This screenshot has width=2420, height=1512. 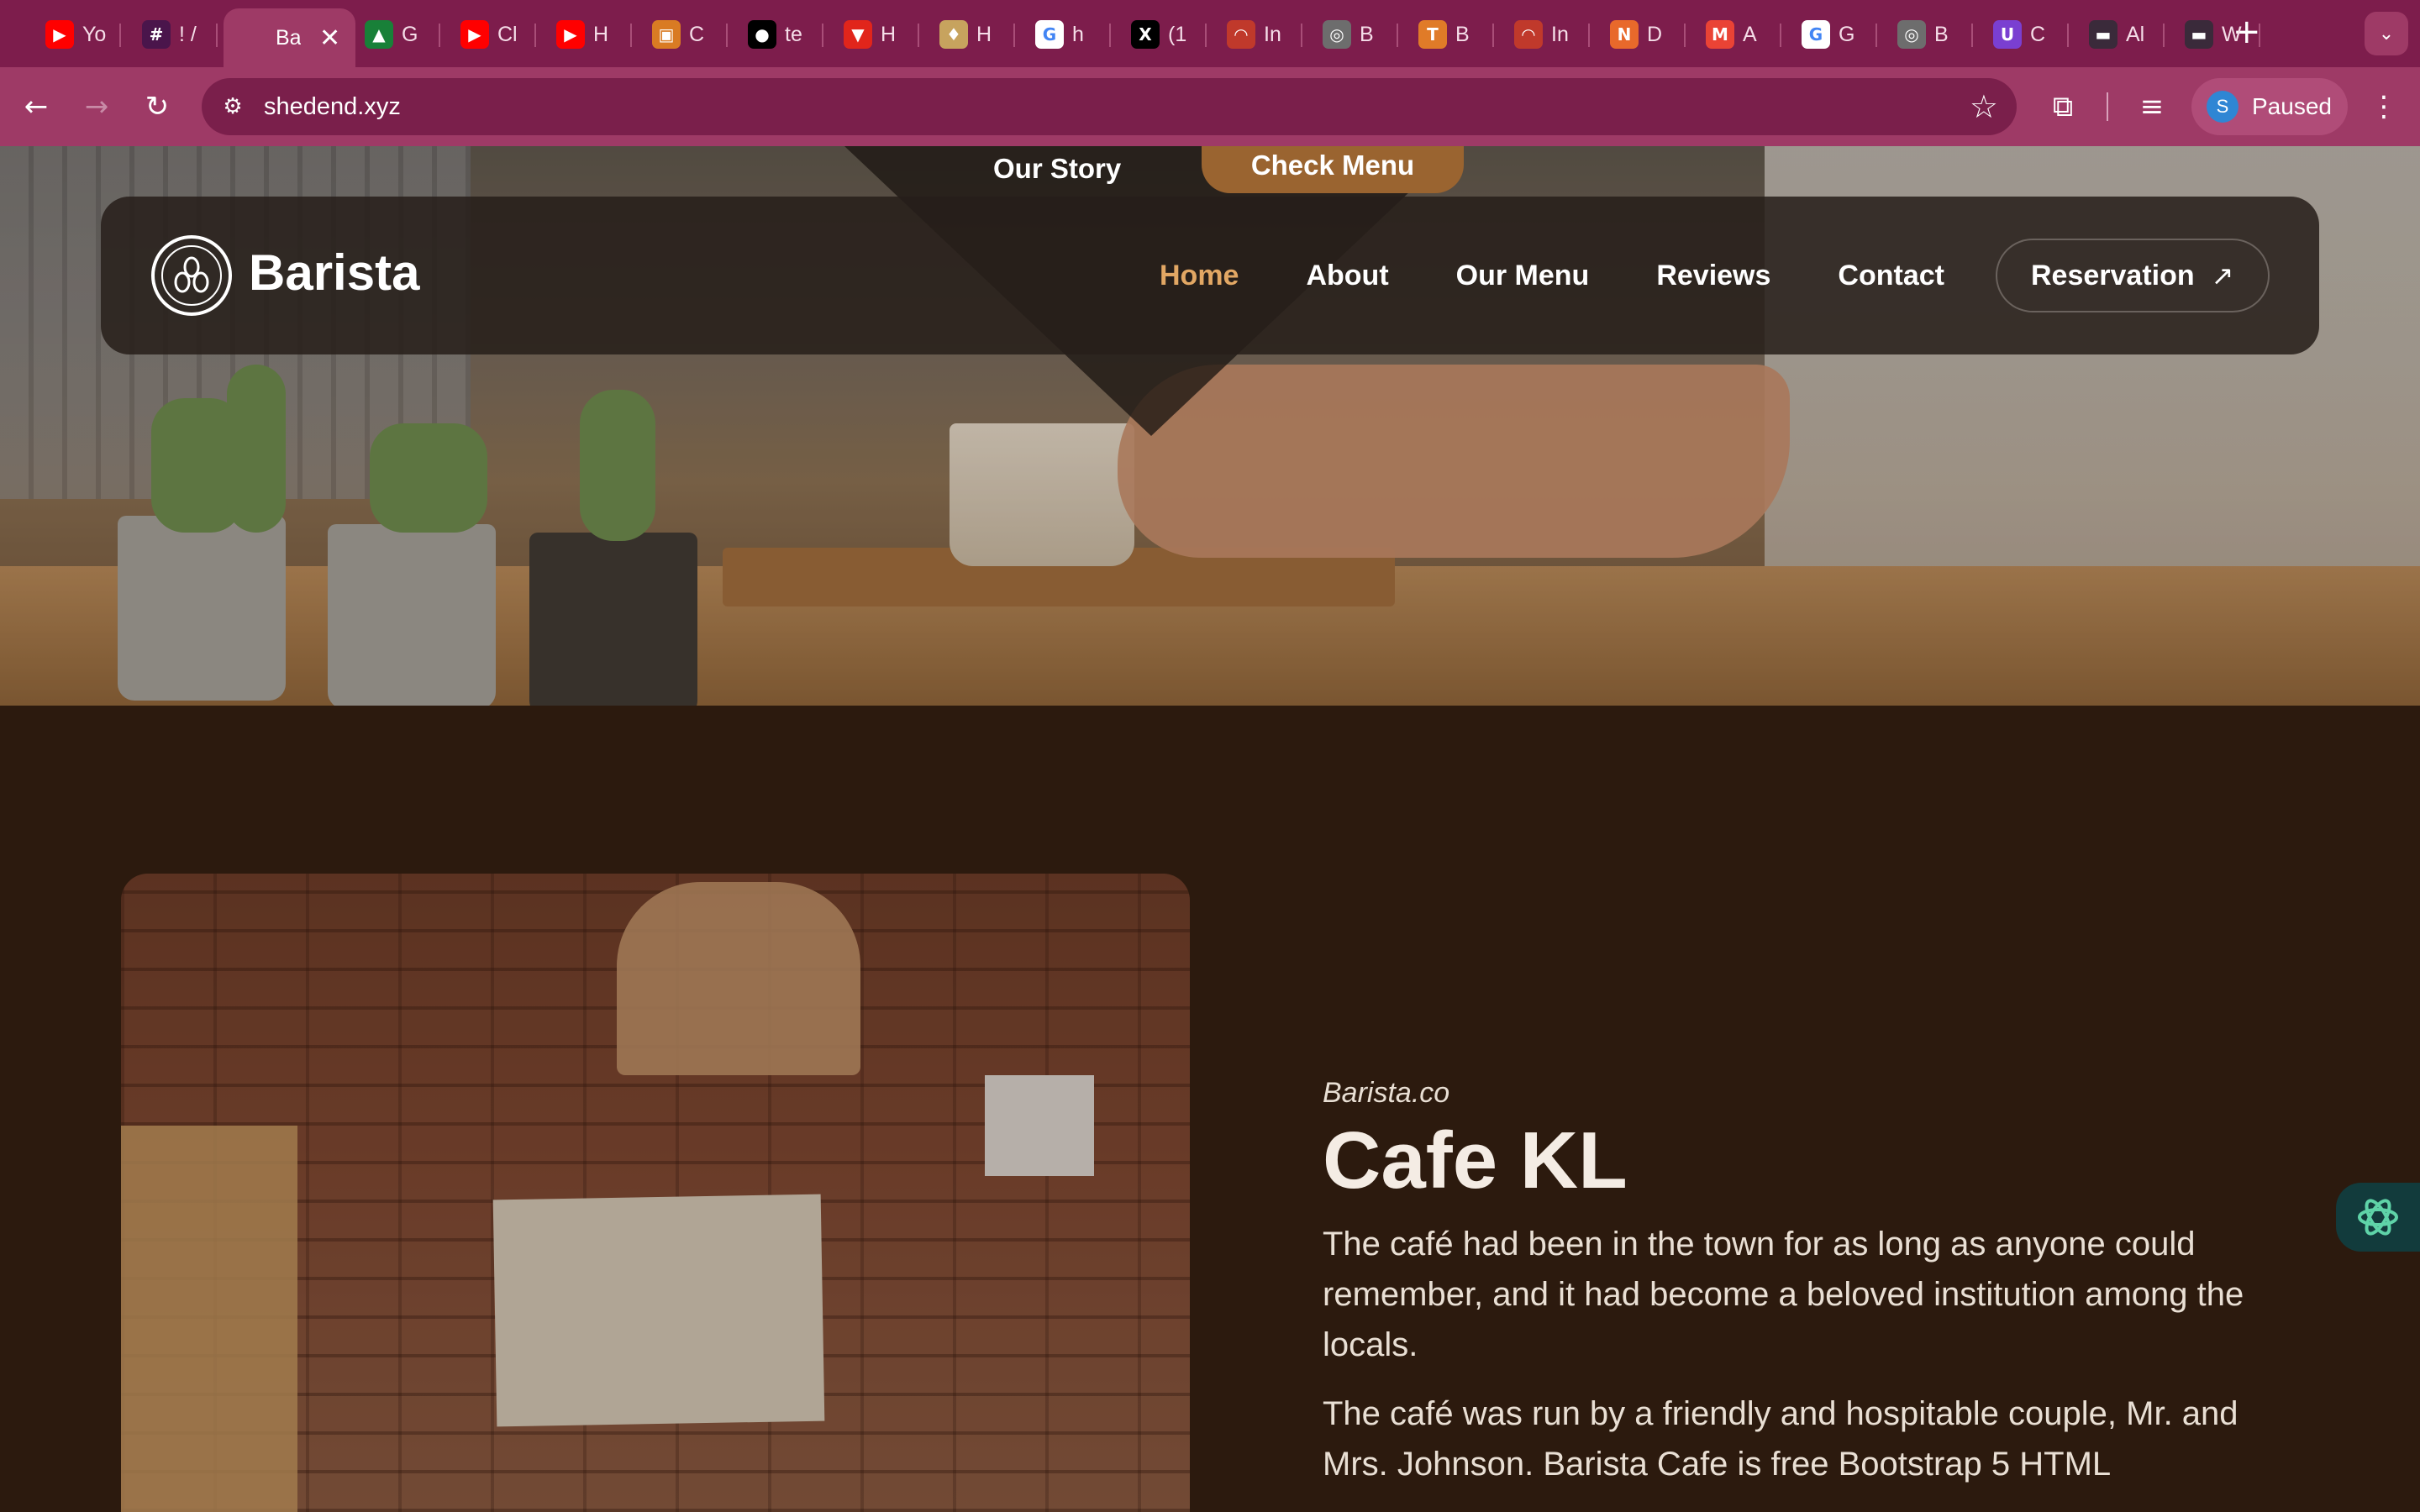 What do you see at coordinates (60, 34) in the screenshot?
I see `youtube-icon: ▶` at bounding box center [60, 34].